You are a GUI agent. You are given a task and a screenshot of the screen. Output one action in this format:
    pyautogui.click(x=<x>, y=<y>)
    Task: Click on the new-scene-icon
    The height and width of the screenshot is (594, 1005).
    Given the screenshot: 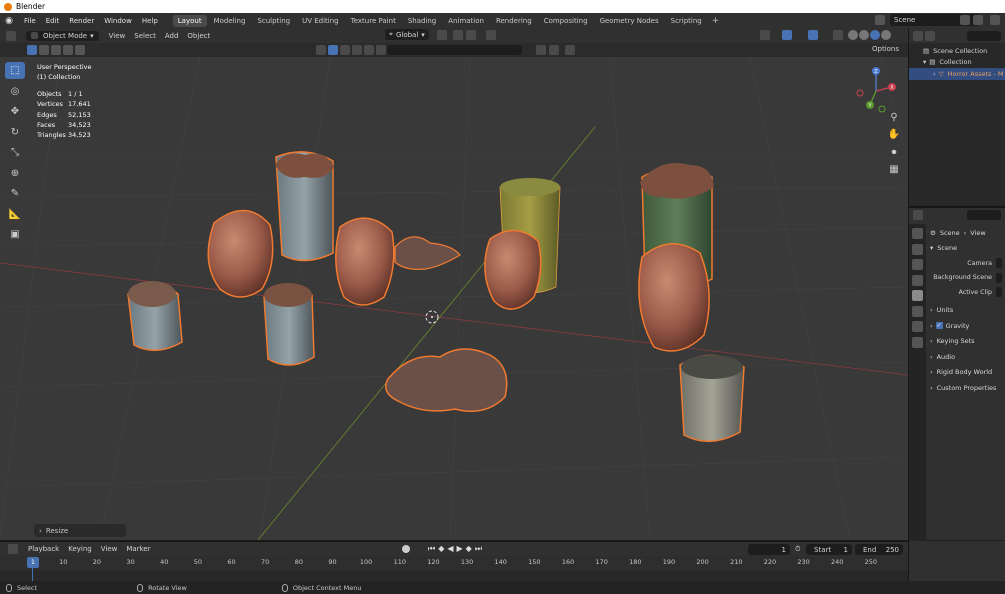 What is the action you would take?
    pyautogui.click(x=965, y=20)
    